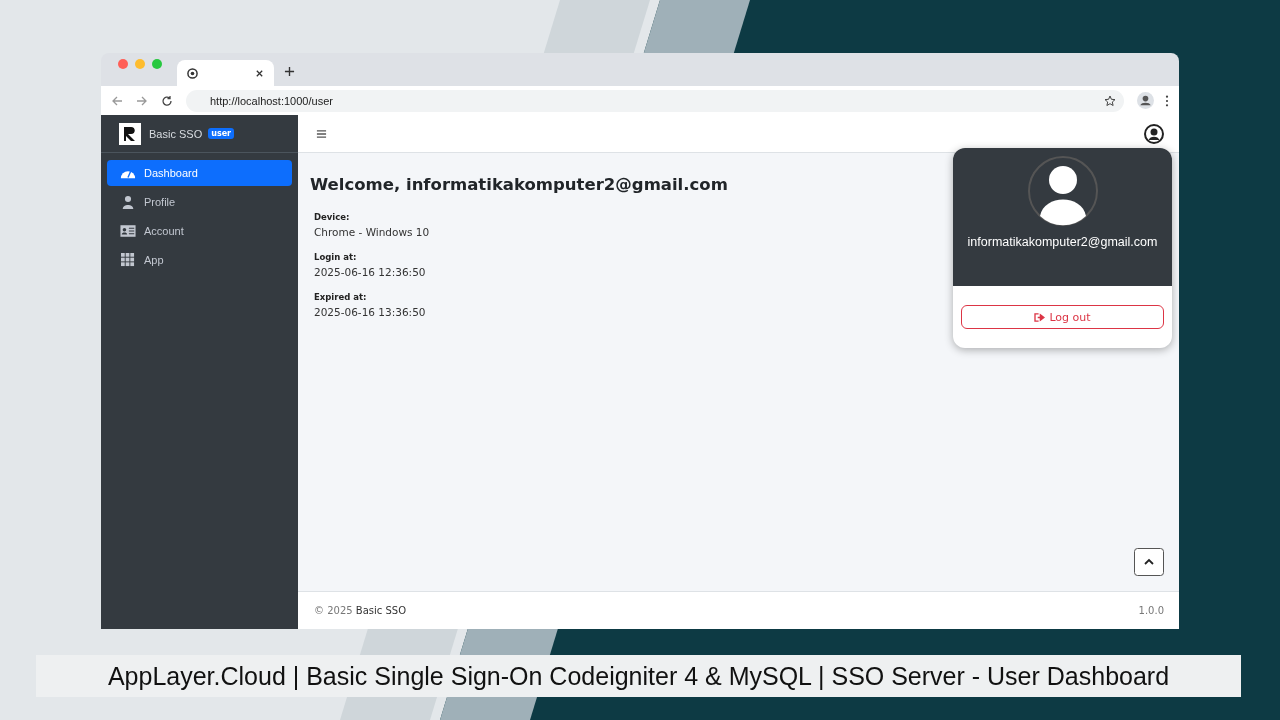  Describe the element at coordinates (655, 100) in the screenshot. I see `address-bar: http://localhost:1000/user` at that location.